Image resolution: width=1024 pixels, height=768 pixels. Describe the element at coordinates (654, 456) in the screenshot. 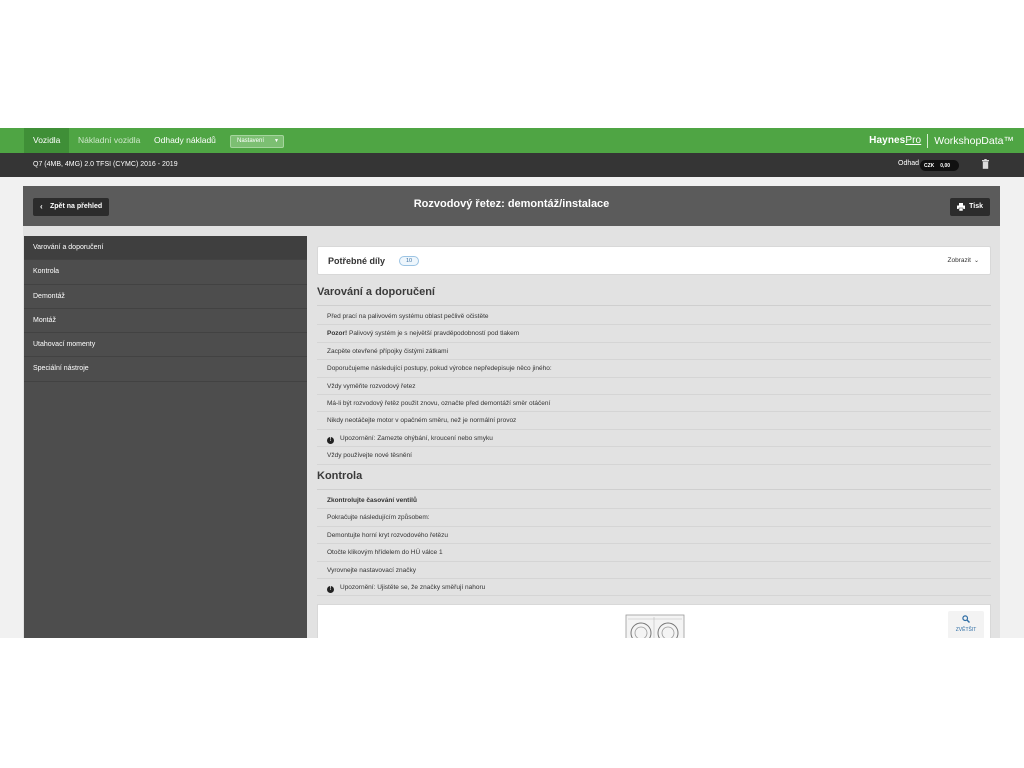

I see `list-item: Vždy používejte nové těsnění` at that location.